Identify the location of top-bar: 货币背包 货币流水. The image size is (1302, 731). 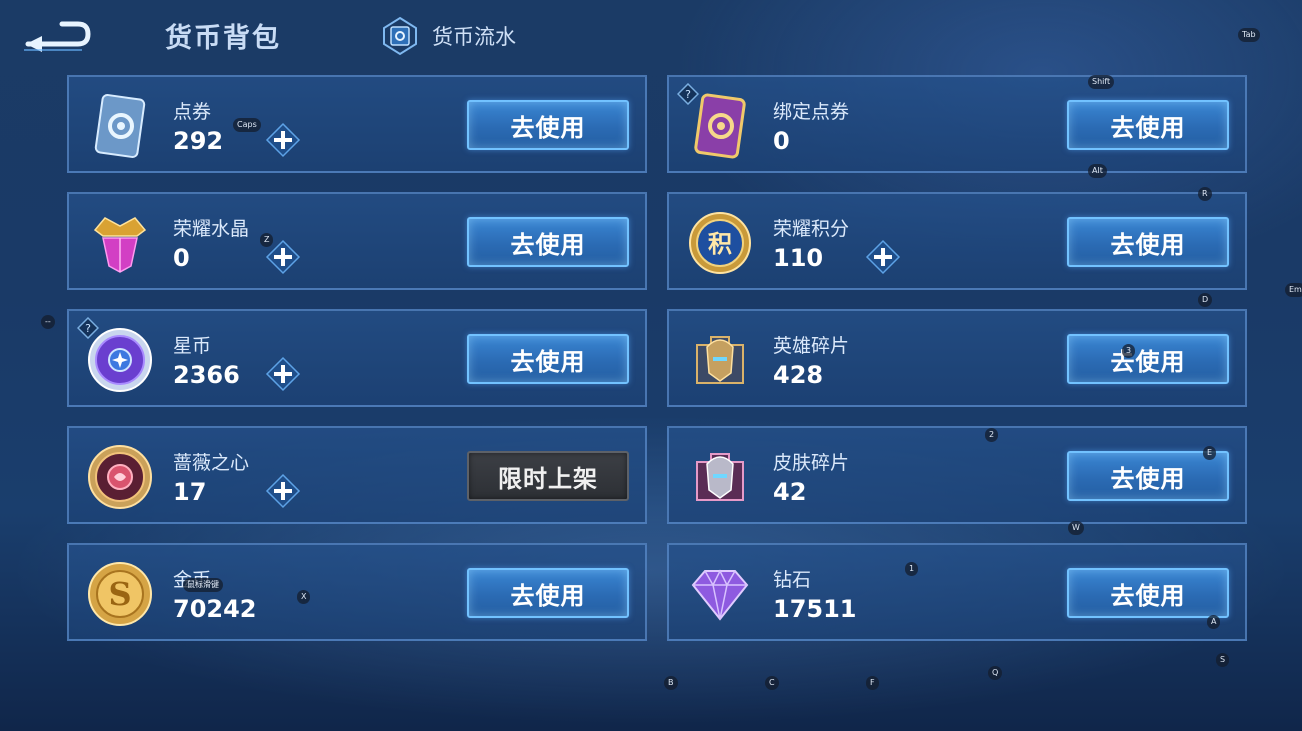
(651, 35).